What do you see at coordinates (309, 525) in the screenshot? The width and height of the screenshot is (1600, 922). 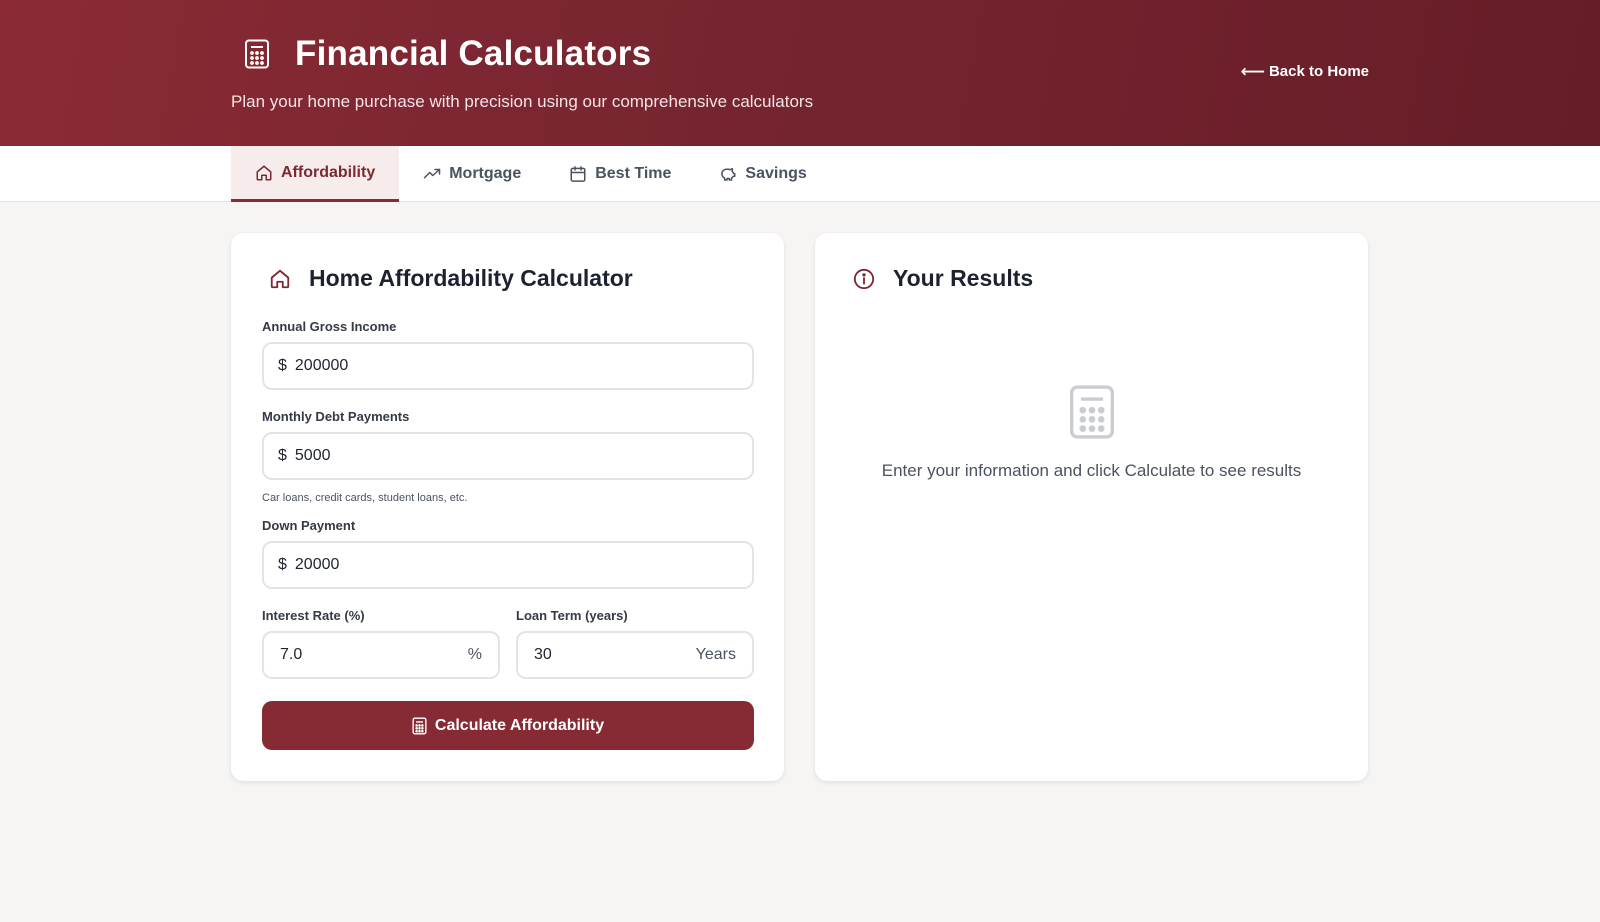 I see `down-payment-label: Down Payment` at bounding box center [309, 525].